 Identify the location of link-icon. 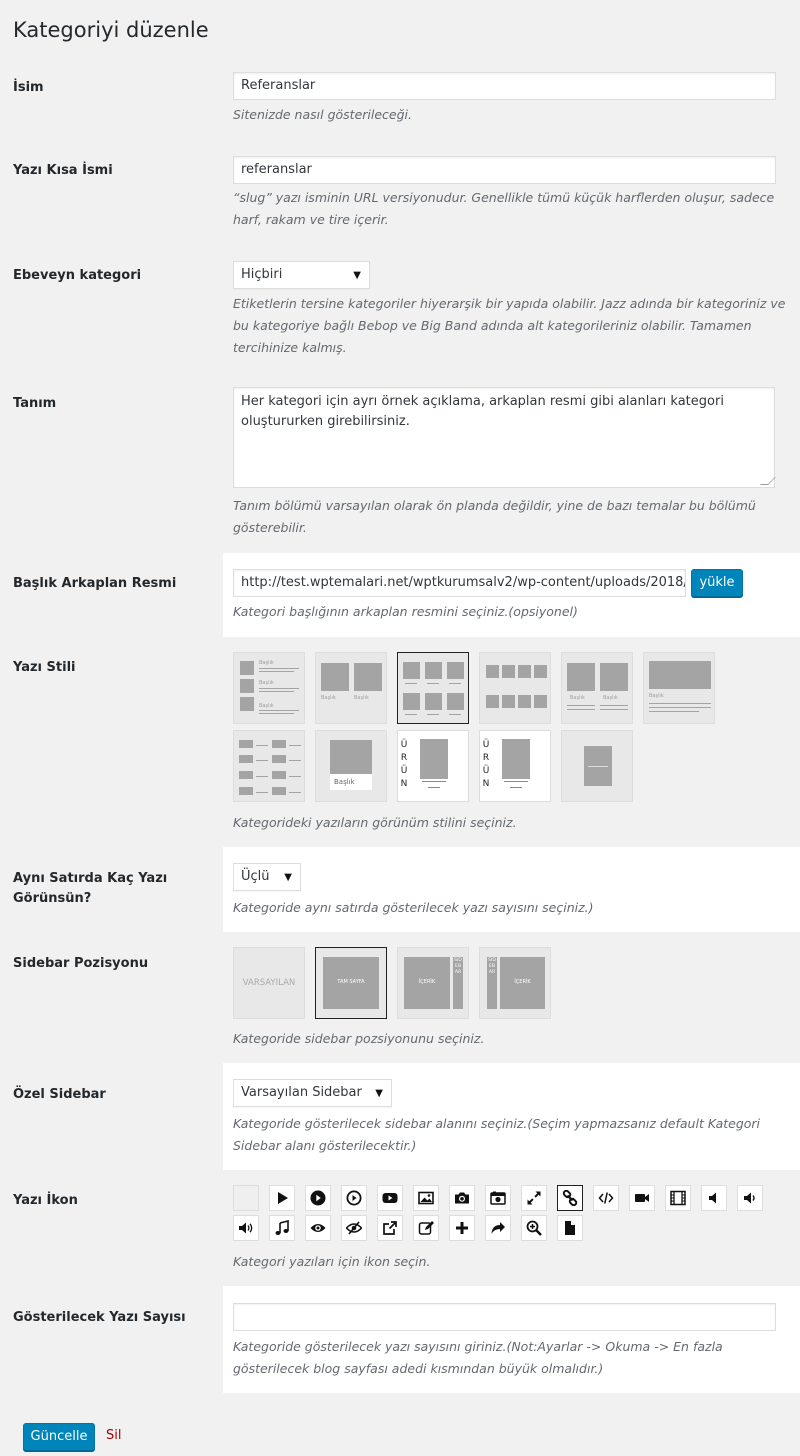
(570, 1198).